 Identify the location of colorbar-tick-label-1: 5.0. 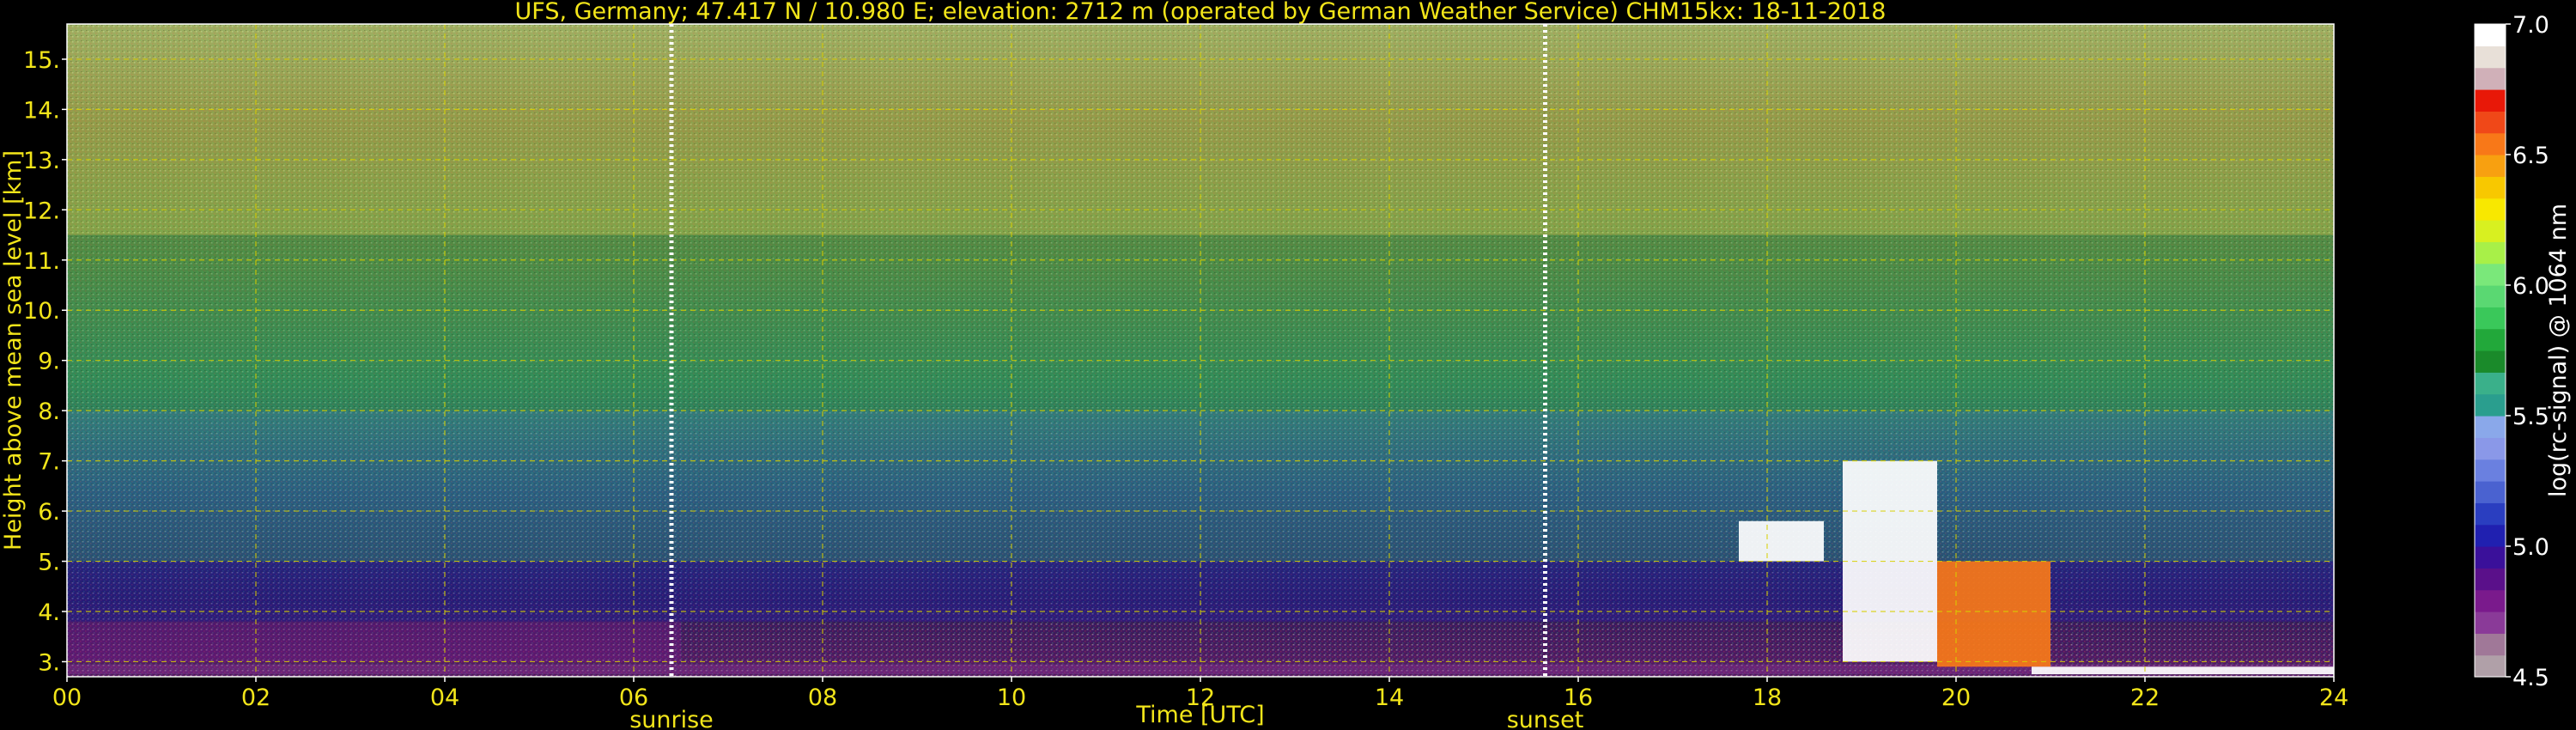
(2530, 547).